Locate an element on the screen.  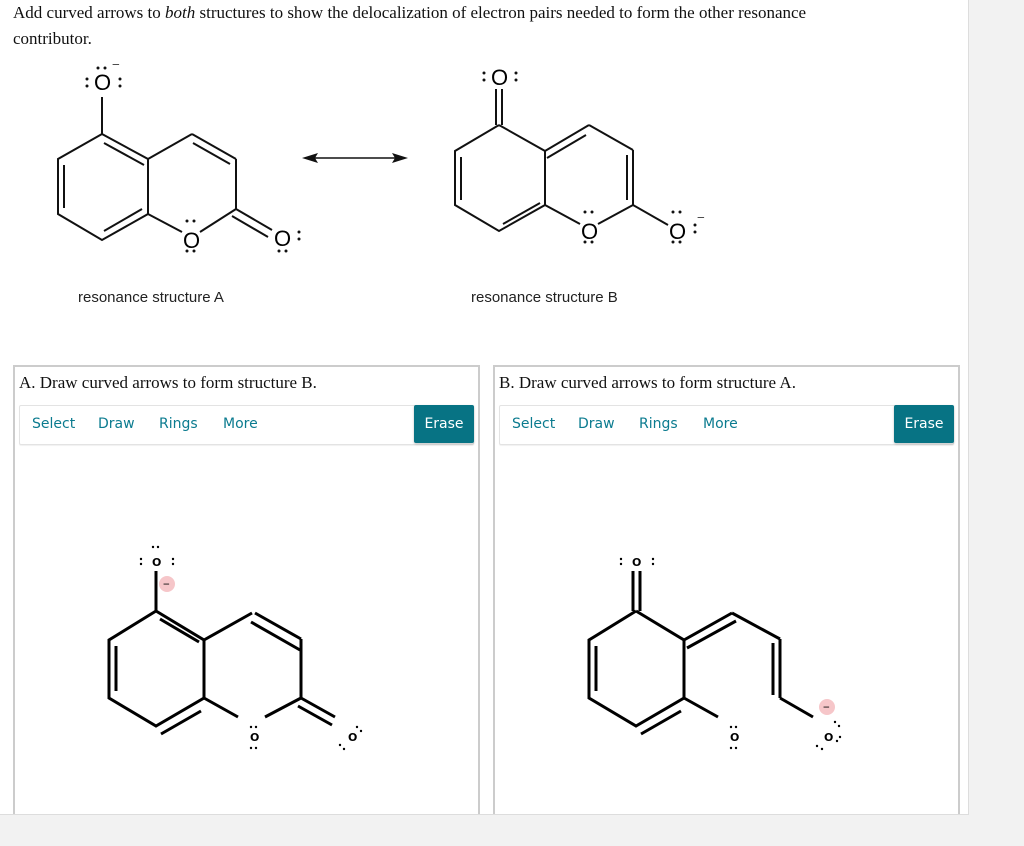
prompt-emphasis: both is located at coordinates (180, 12).